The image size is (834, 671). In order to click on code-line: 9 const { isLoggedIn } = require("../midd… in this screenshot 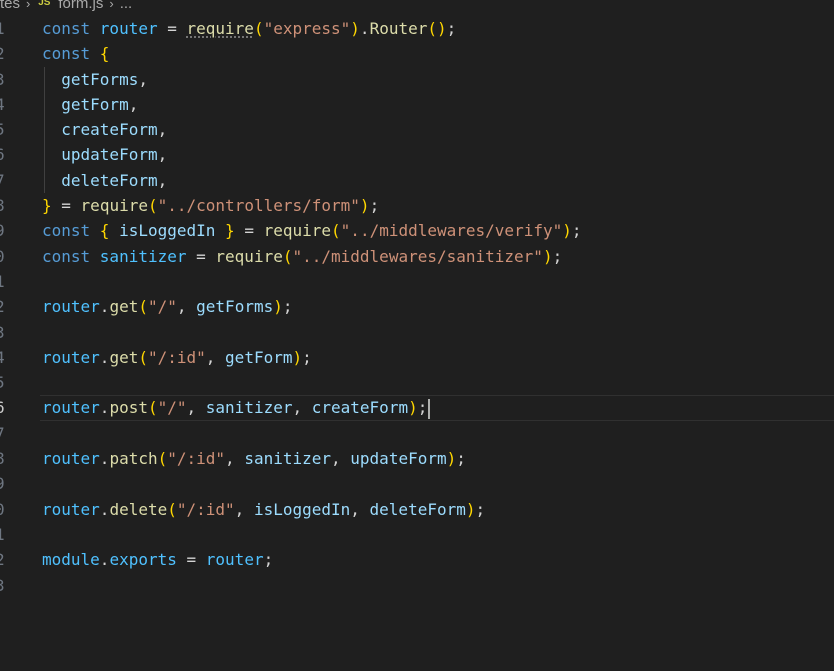, I will do `click(417, 230)`.